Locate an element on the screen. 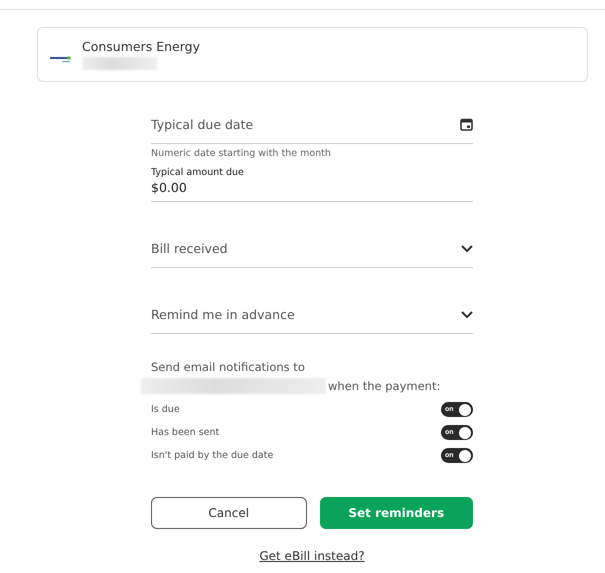 The height and width of the screenshot is (573, 605). dropdown-field: Remind me in advance is located at coordinates (312, 317).